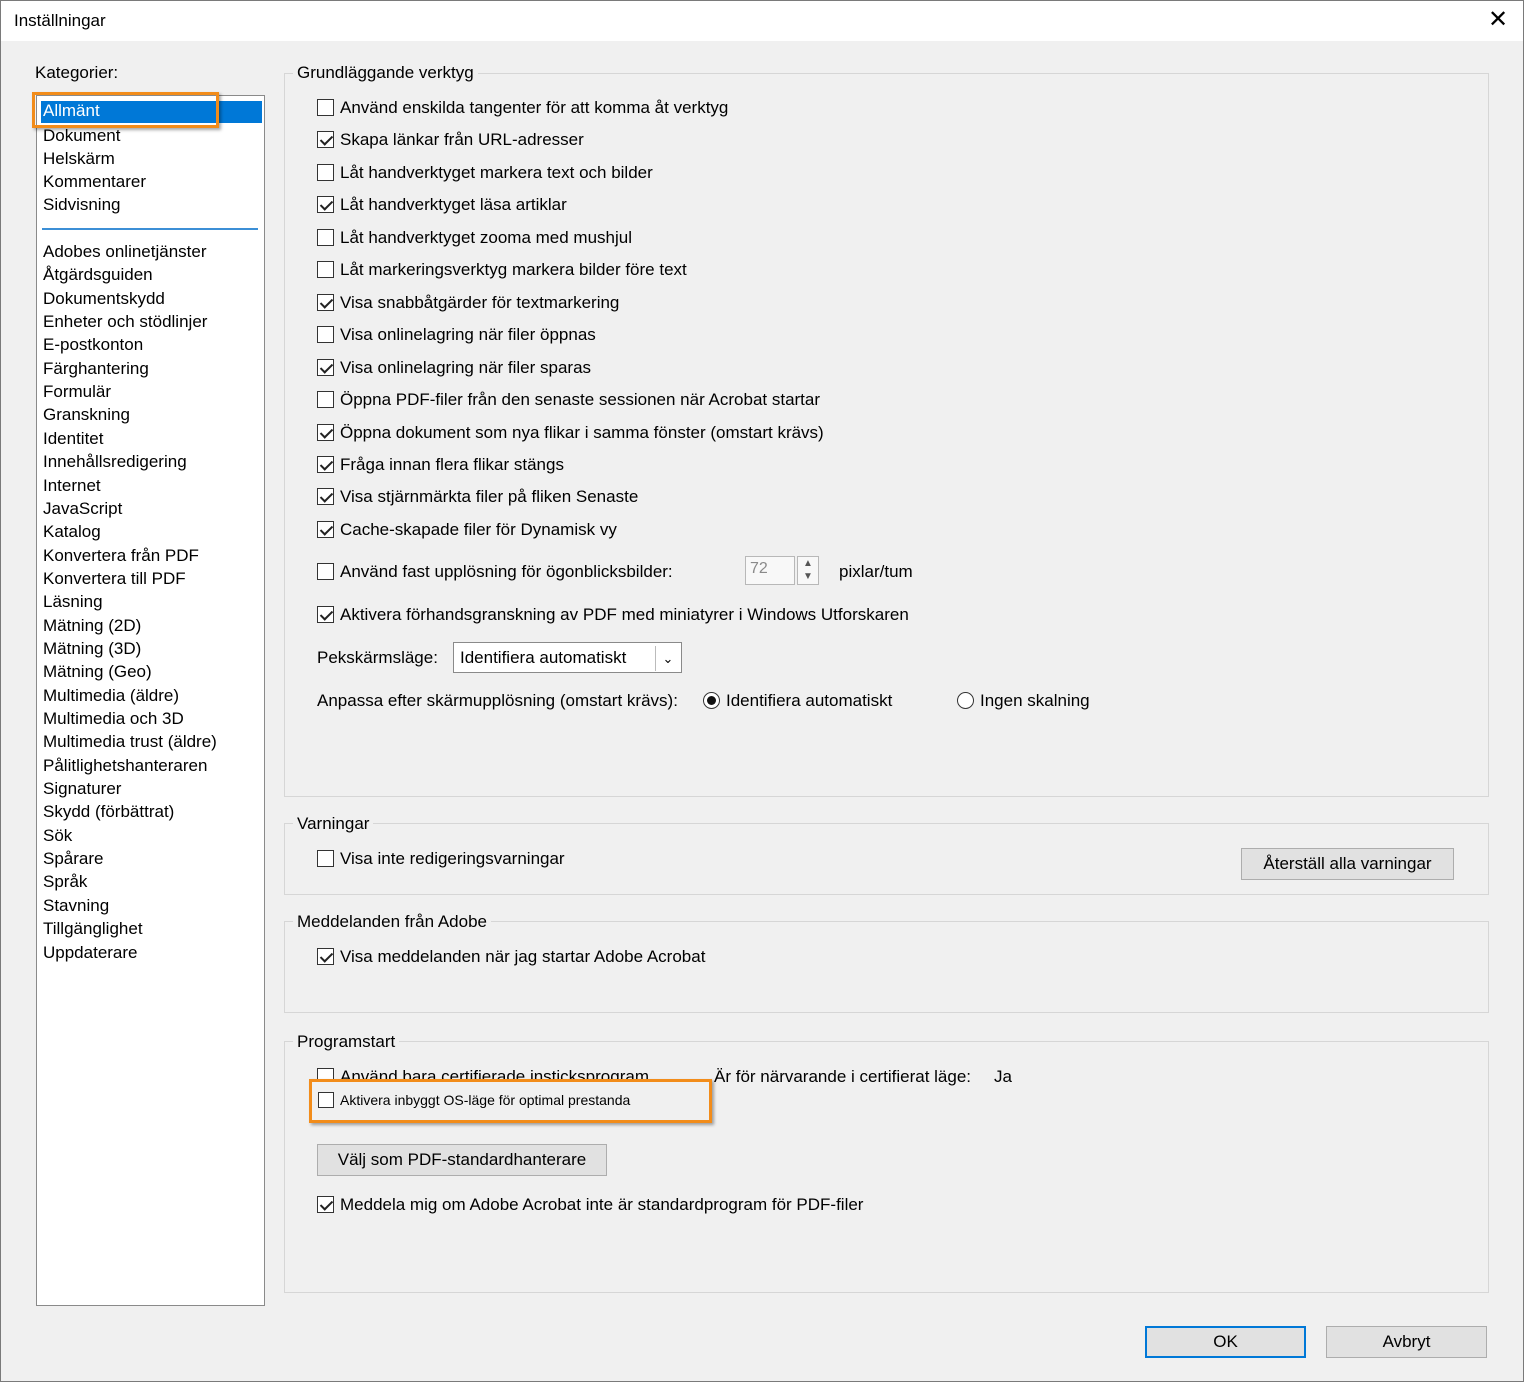 The image size is (1524, 1382). What do you see at coordinates (108, 812) in the screenshot?
I see `category-item: Skydd (förbättrat)` at bounding box center [108, 812].